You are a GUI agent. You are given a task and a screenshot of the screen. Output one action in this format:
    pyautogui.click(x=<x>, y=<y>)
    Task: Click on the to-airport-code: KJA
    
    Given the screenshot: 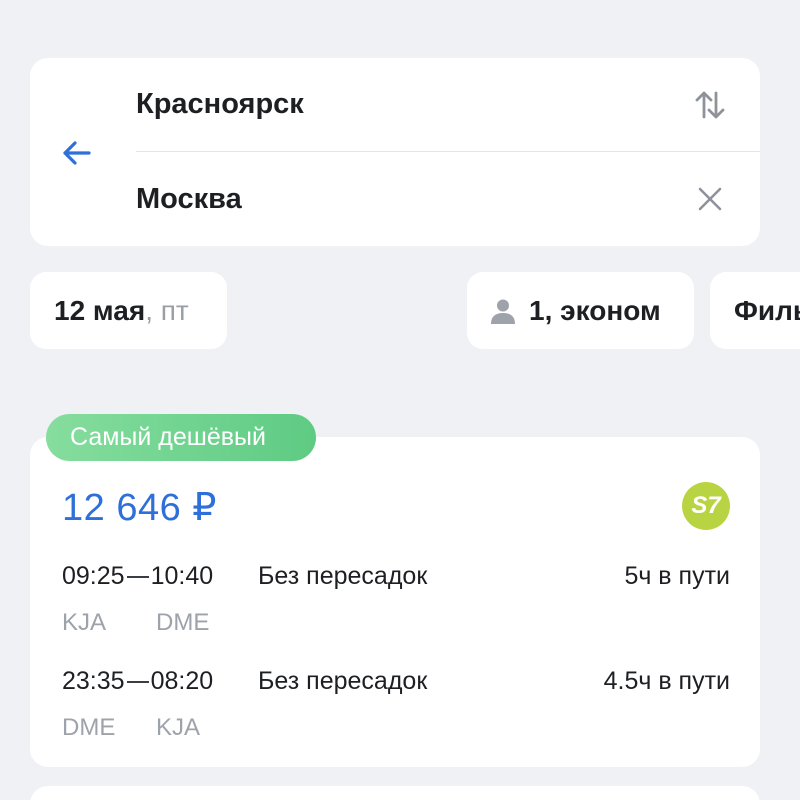 What is the action you would take?
    pyautogui.click(x=178, y=727)
    